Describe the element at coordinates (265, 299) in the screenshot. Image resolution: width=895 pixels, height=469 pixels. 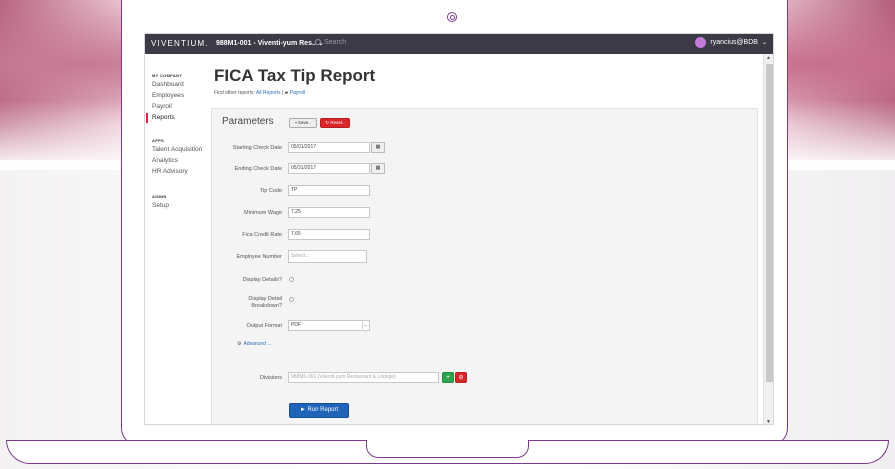
I see `display-detail-breakdown-label-1: Display Detail` at that location.